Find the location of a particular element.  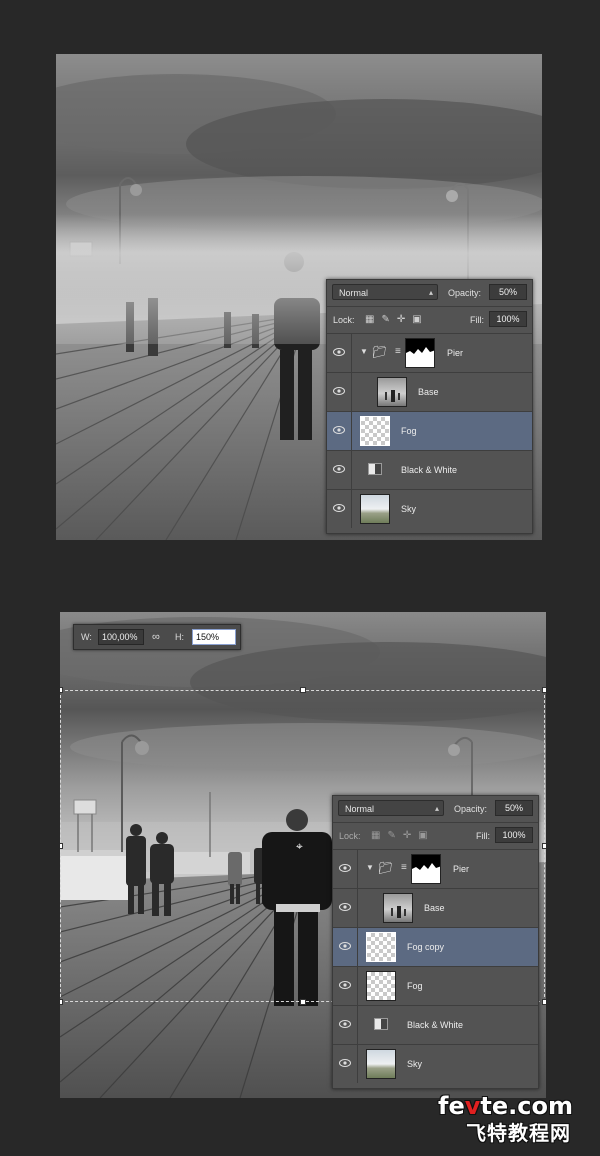

transform-handle-top-center is located at coordinates (303, 690).